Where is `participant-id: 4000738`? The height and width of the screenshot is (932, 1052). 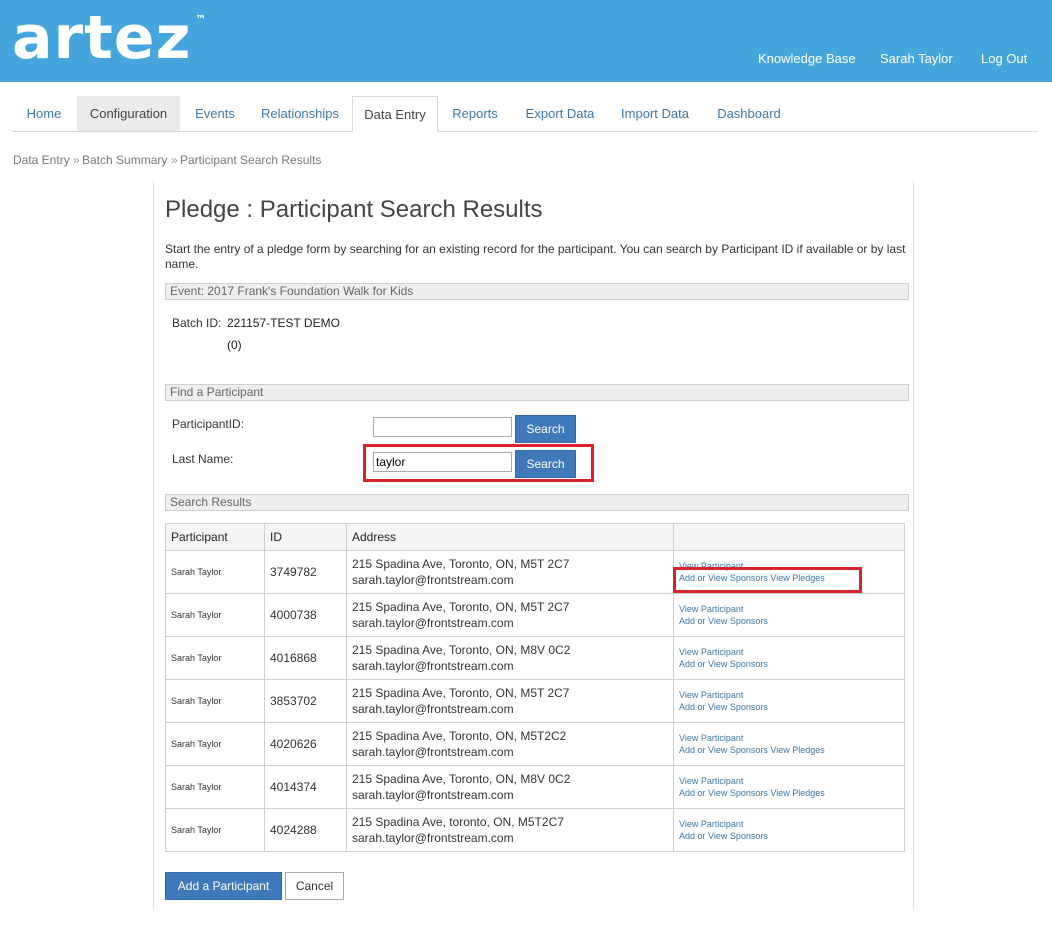
participant-id: 4000738 is located at coordinates (305, 615).